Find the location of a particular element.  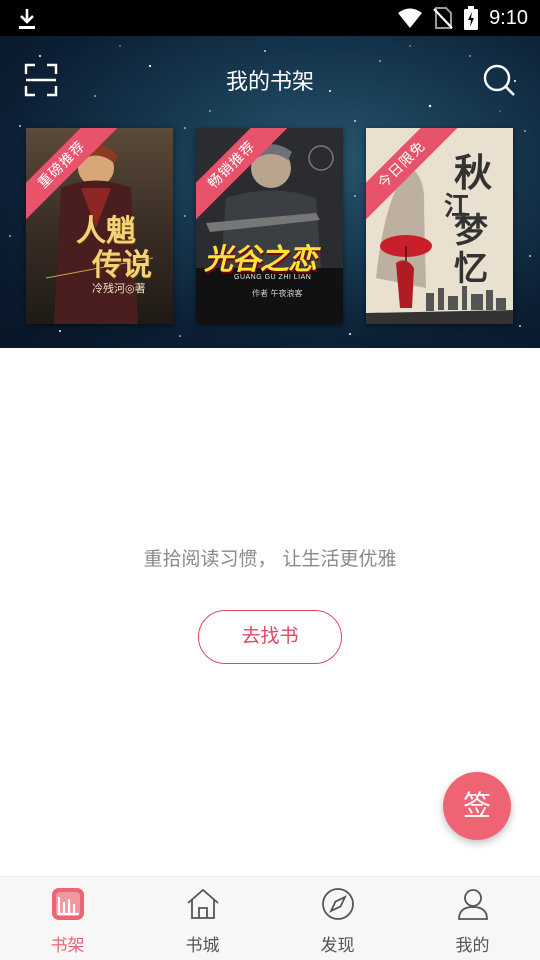

bottom-tab-bar: 书架 书城 发现 我的 is located at coordinates (270, 918).